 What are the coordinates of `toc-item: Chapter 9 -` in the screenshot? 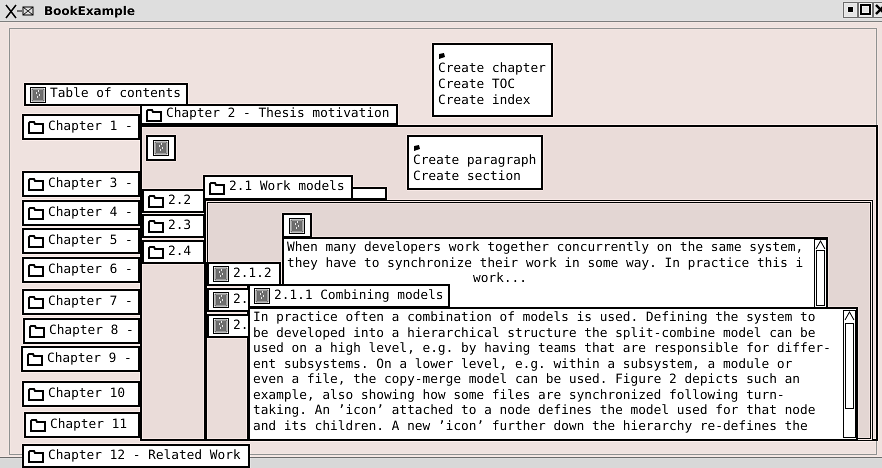 It's located at (80, 359).